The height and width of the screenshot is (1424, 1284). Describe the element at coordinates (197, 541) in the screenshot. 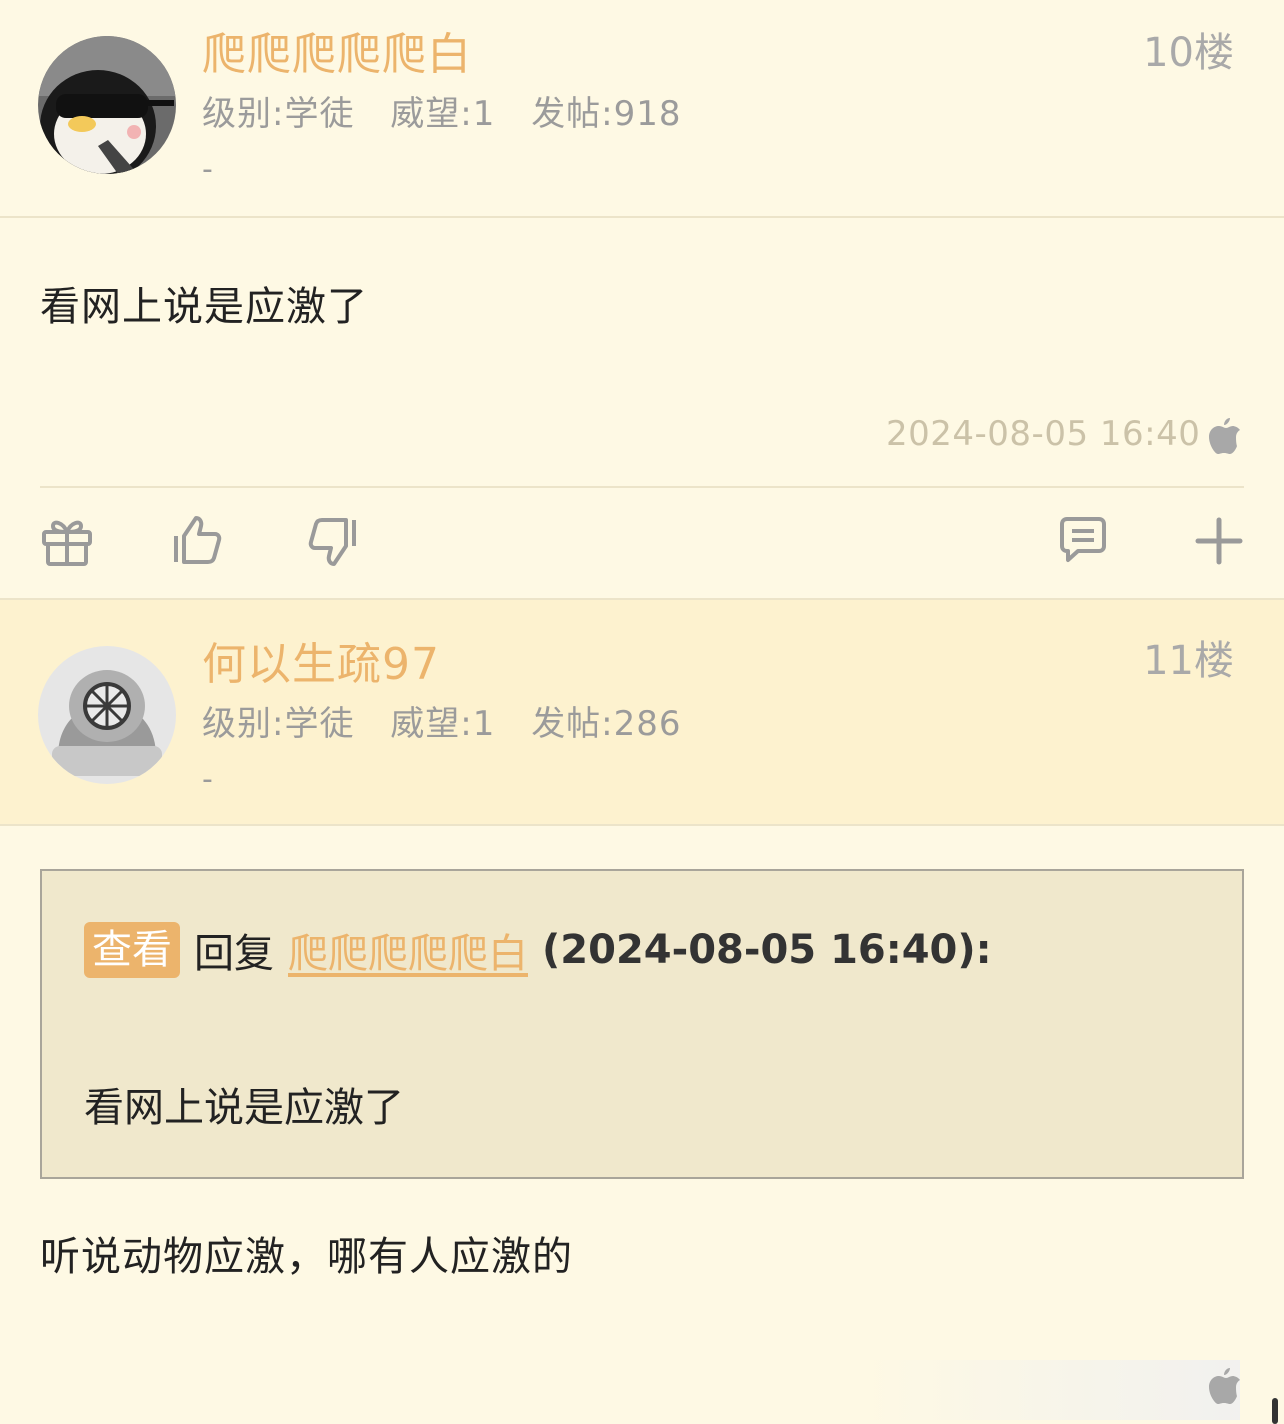

I see `thumbs-up-icon` at that location.